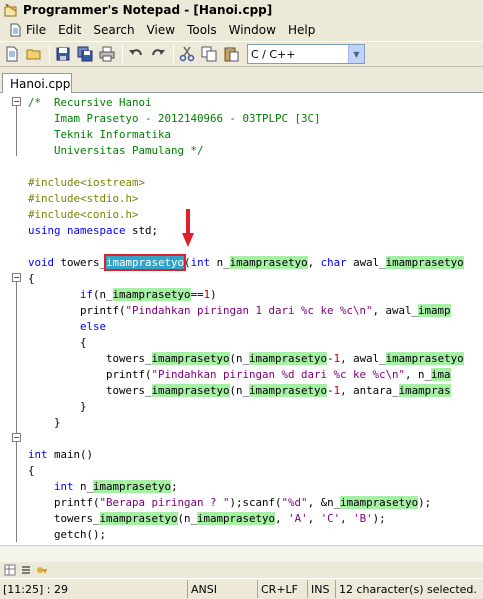 This screenshot has width=483, height=599. Describe the element at coordinates (94, 589) in the screenshot. I see `cursor-position: [11:25] : 29` at that location.